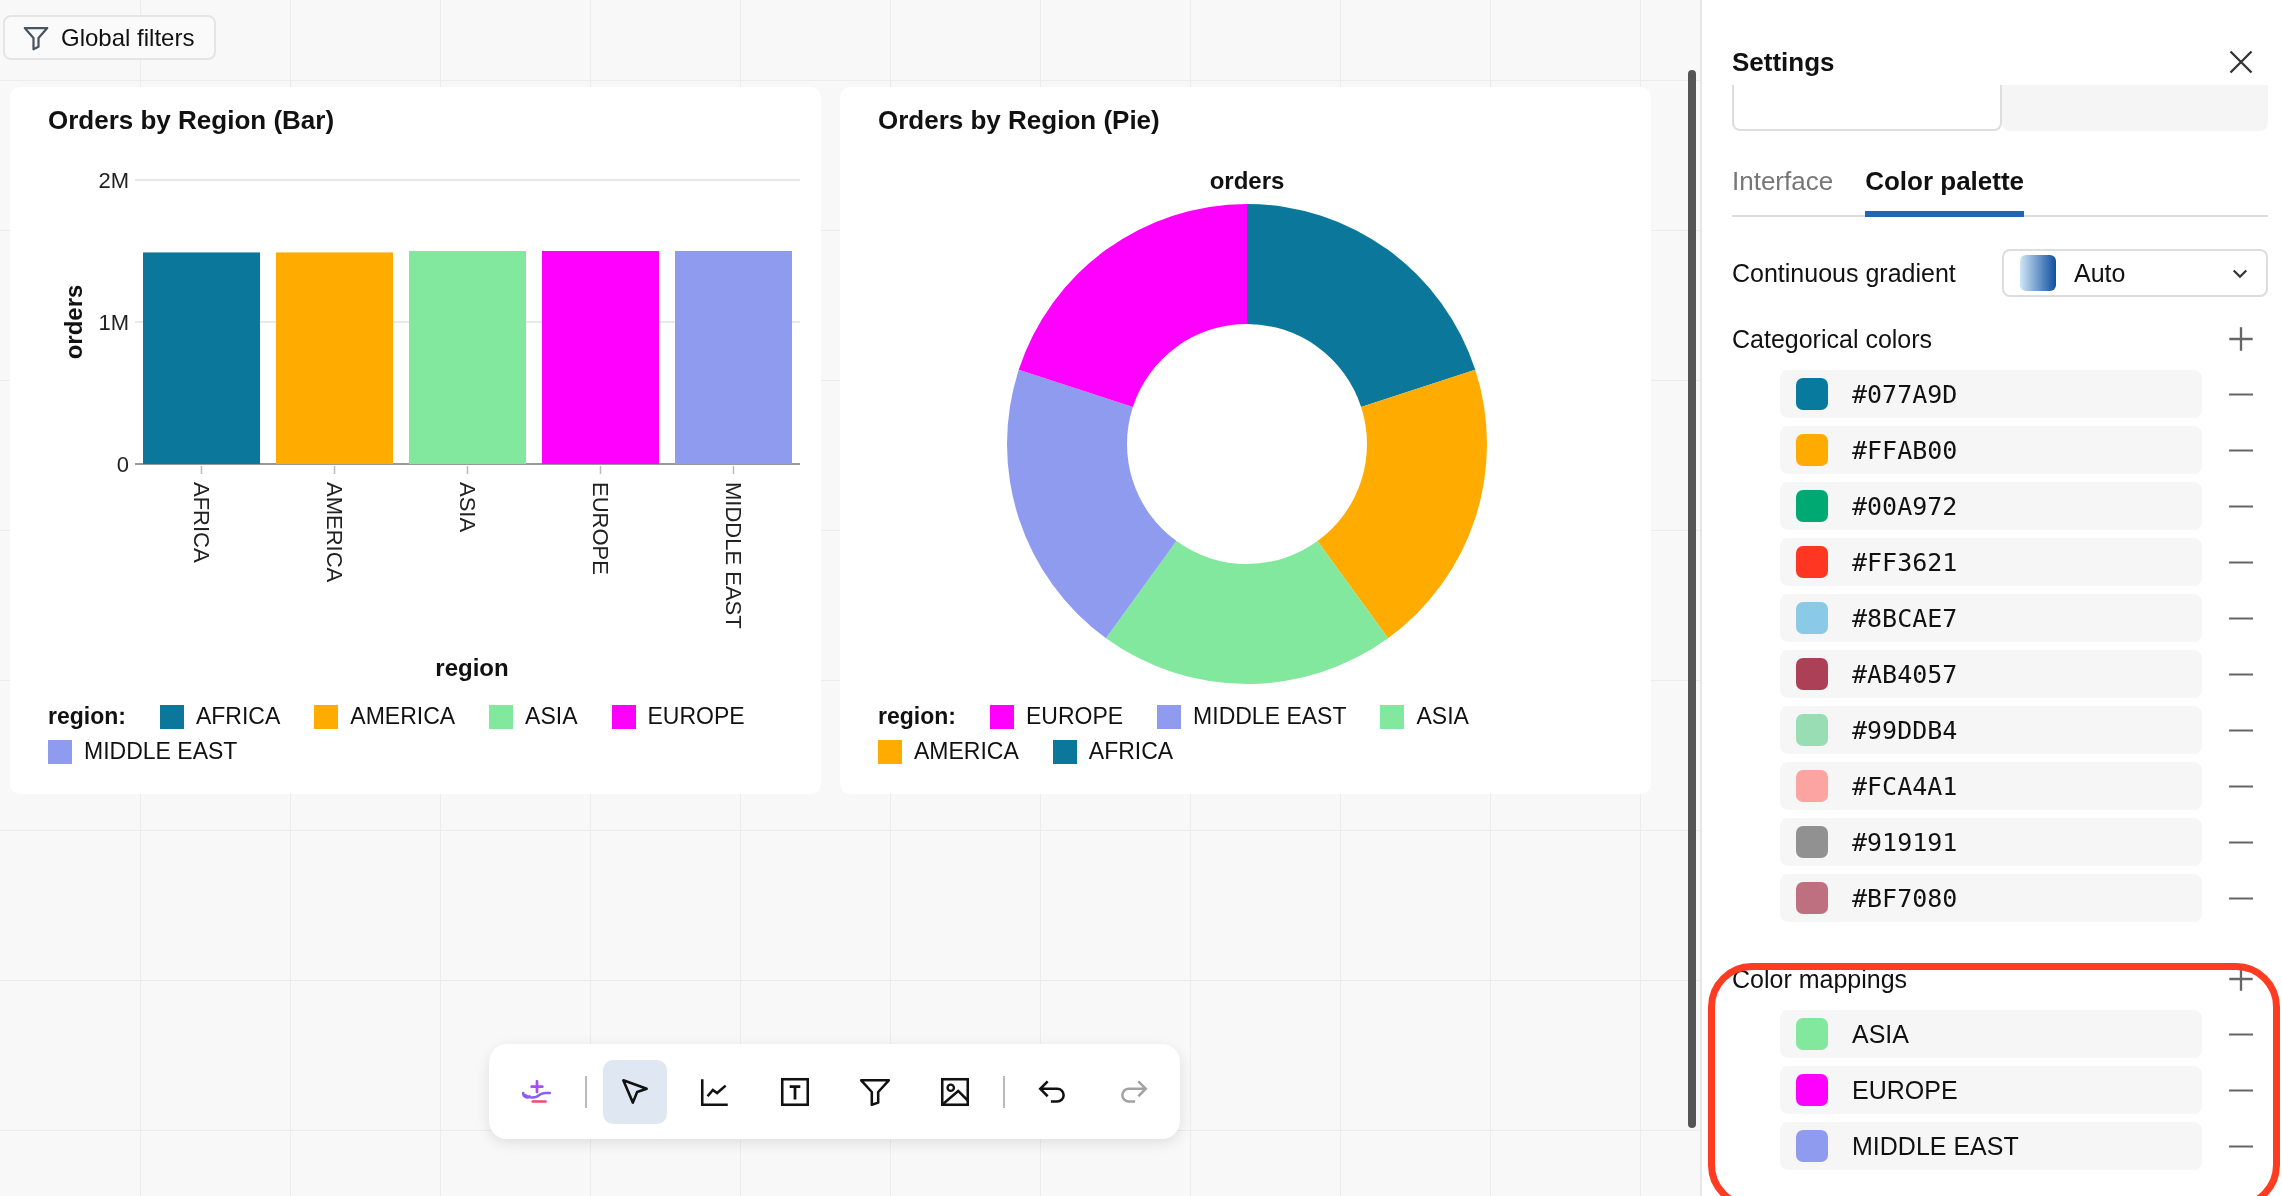  I want to click on chart-title: Orders by Region (Bar), so click(192, 121).